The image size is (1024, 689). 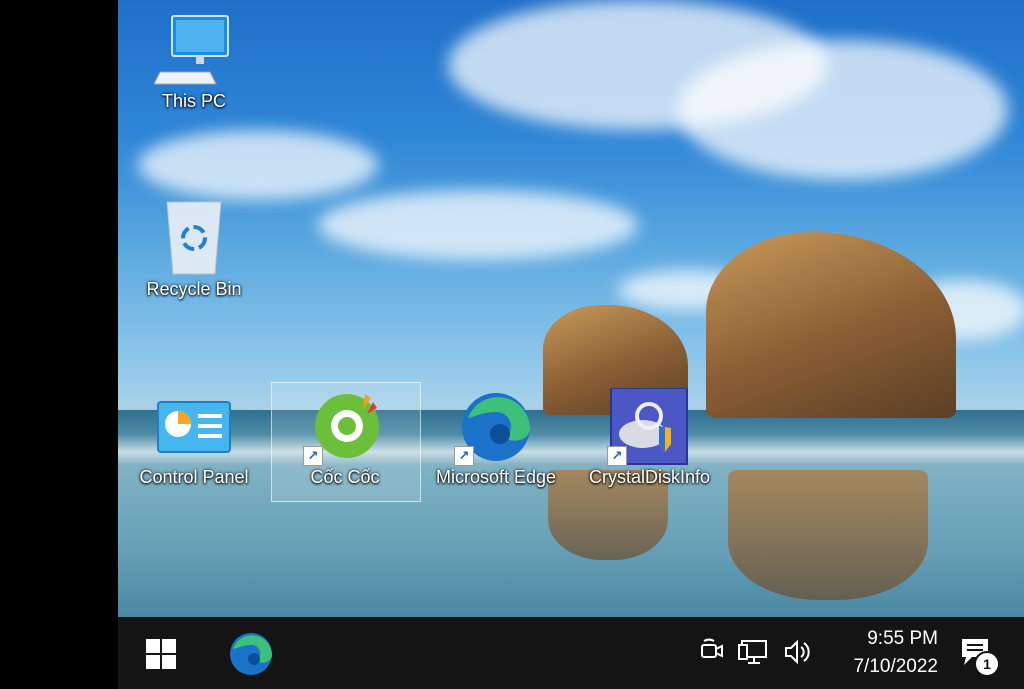 I want to click on desktop-icon-coccoc: ↗ Cốc Cốc, so click(x=345, y=438).